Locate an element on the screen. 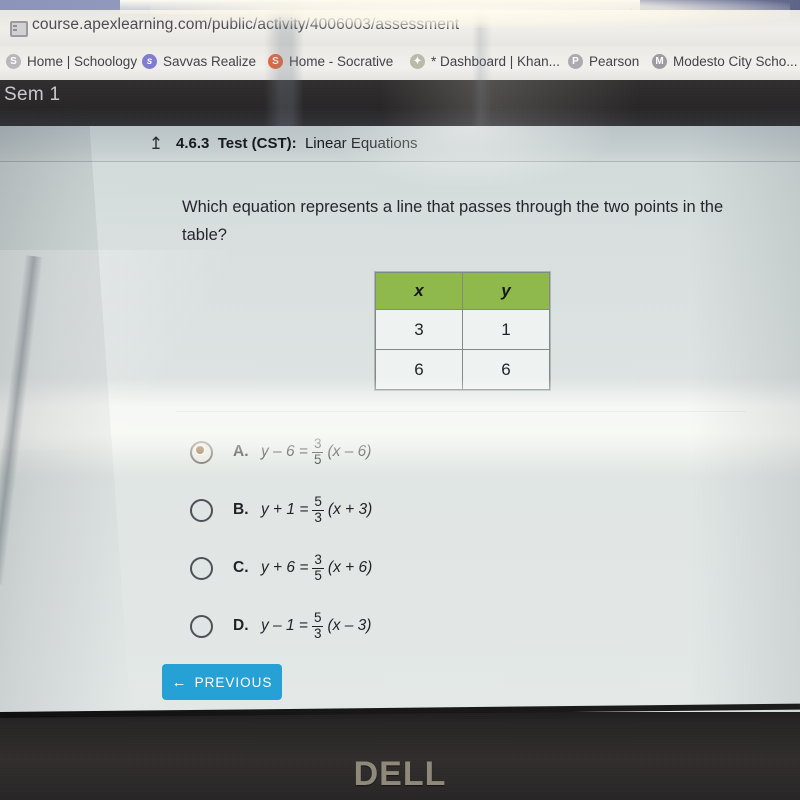 Image resolution: width=800 pixels, height=800 pixels. bookmark-label: Home | Schoology is located at coordinates (82, 61).